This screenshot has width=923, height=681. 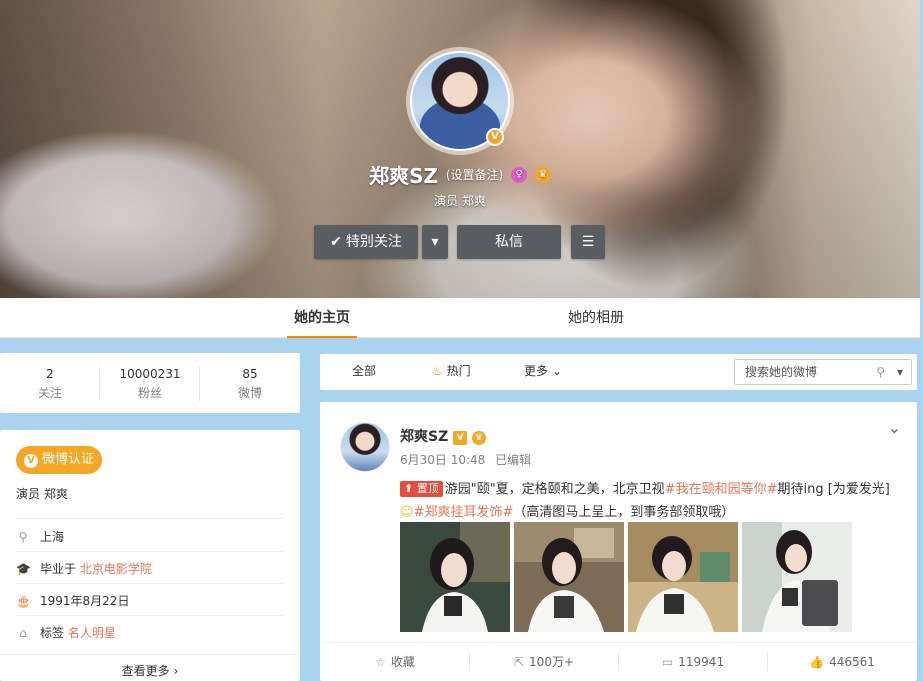 I want to click on special-follow-button: ✔ 特别关注, so click(x=366, y=242).